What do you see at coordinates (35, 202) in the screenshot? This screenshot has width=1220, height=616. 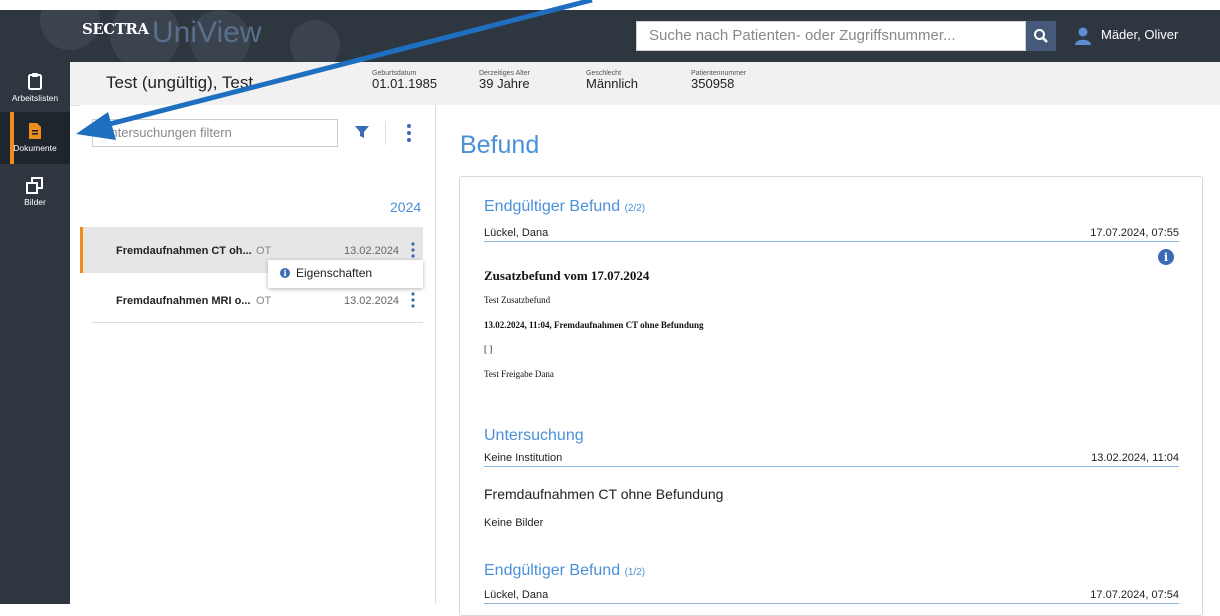 I see `sidebar-item-label: Bilder` at bounding box center [35, 202].